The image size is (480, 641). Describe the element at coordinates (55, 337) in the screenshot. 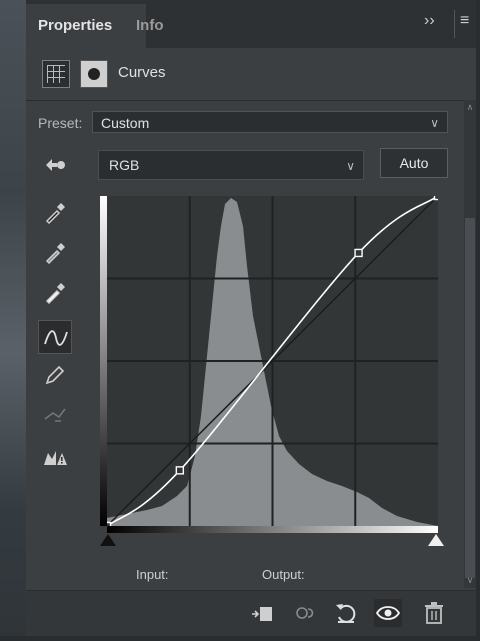

I see `curve-edit-points-icon` at that location.